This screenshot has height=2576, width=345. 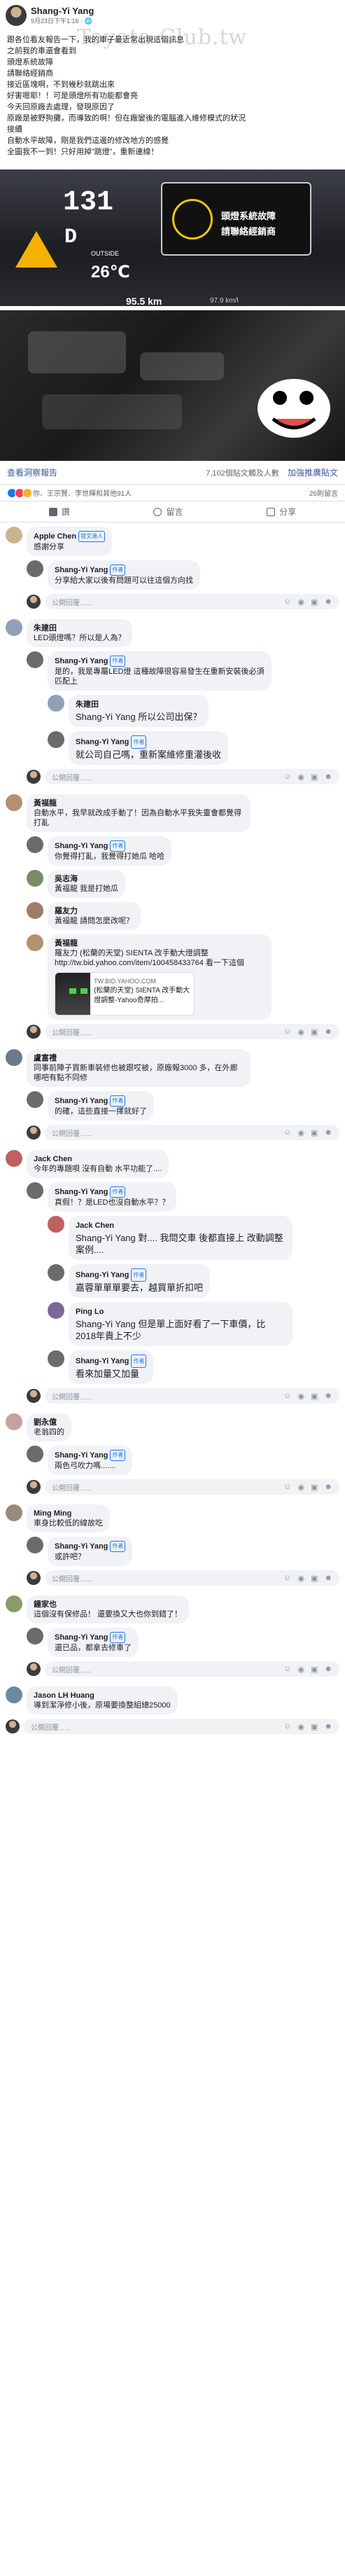 I want to click on reaction-names: 你、王宗賢、李世輝和其他91人, so click(x=82, y=493).